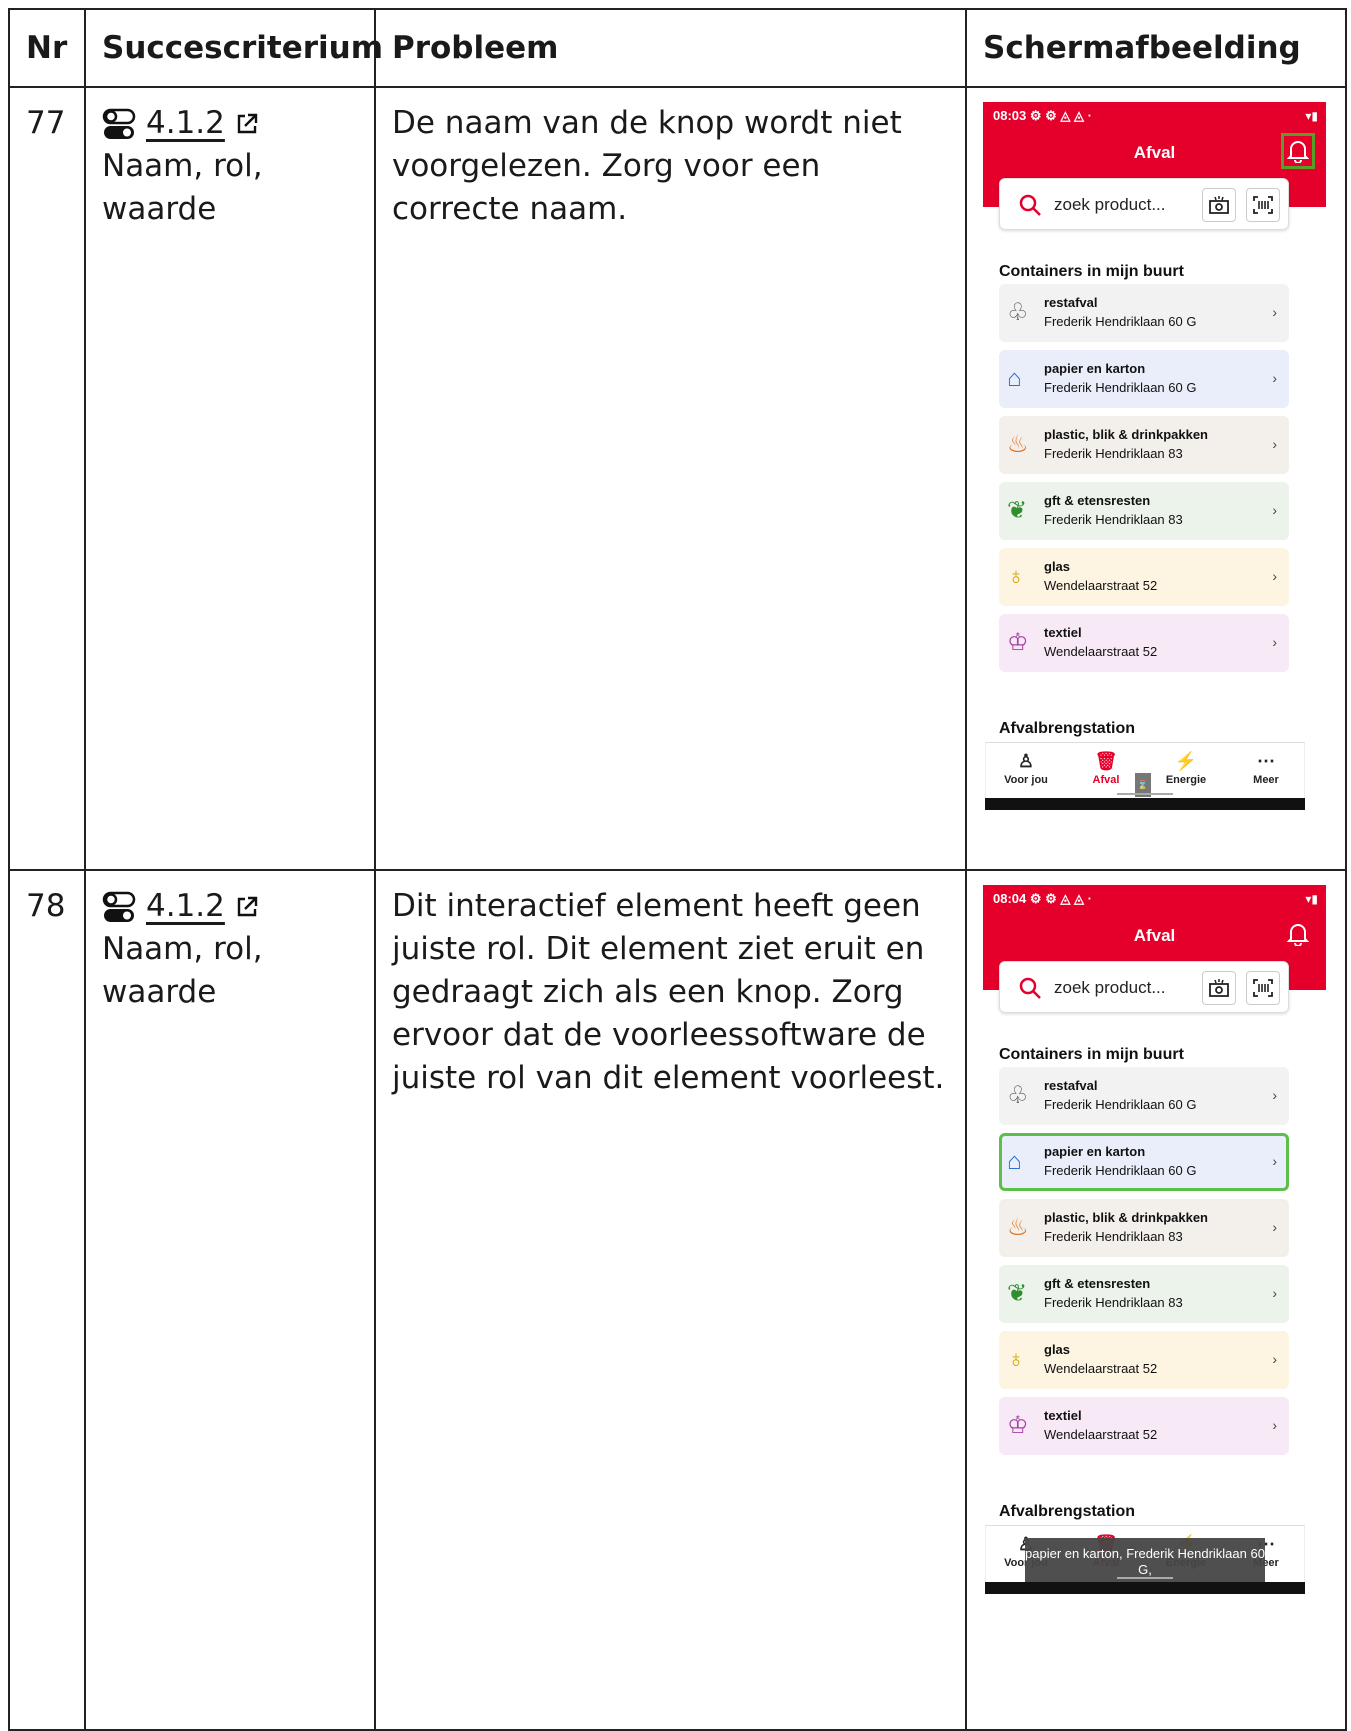  Describe the element at coordinates (1042, 898) in the screenshot. I see `status-time: 08:04 ⚙ ⚙ ◬ ◬ ·` at that location.